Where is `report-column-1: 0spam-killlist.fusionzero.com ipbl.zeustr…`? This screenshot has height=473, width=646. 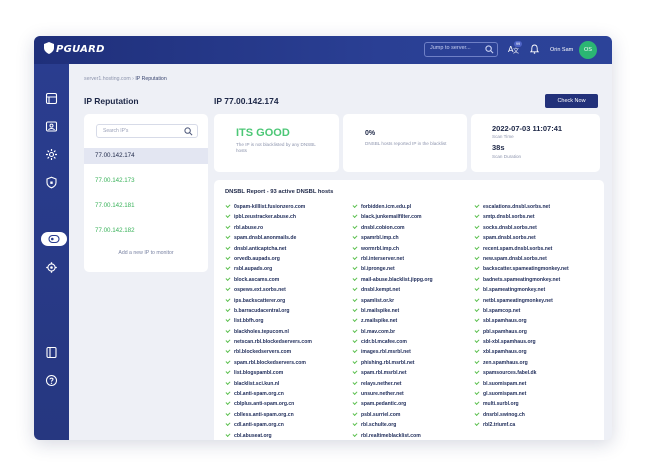 report-column-1: 0spam-killlist.fusionzero.com ipbl.zeustr… is located at coordinates (287, 321).